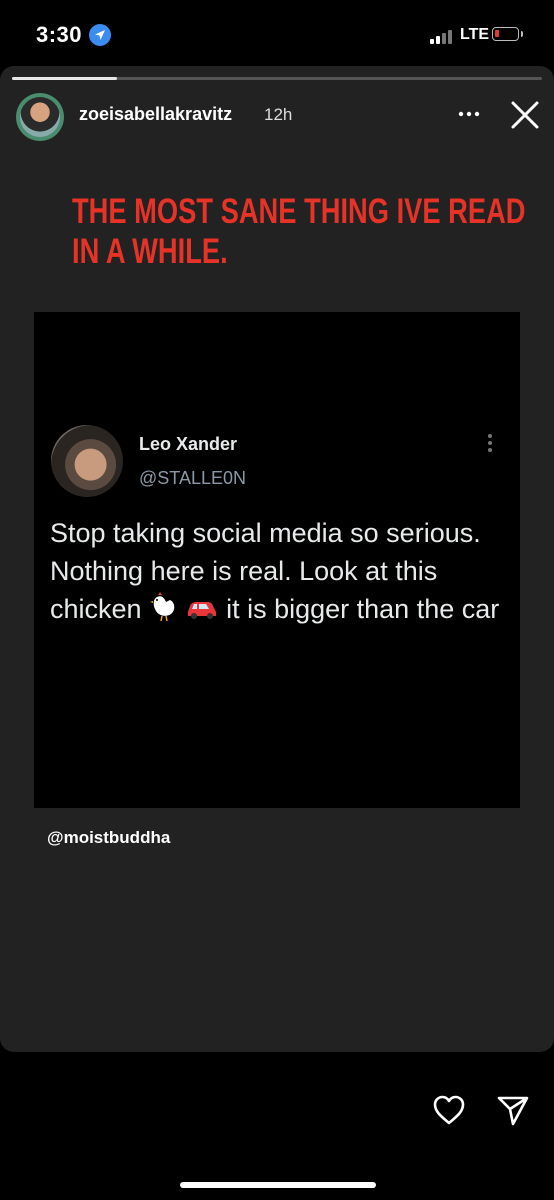 Image resolution: width=554 pixels, height=1200 pixels. What do you see at coordinates (278, 1185) in the screenshot?
I see `home-indicator` at bounding box center [278, 1185].